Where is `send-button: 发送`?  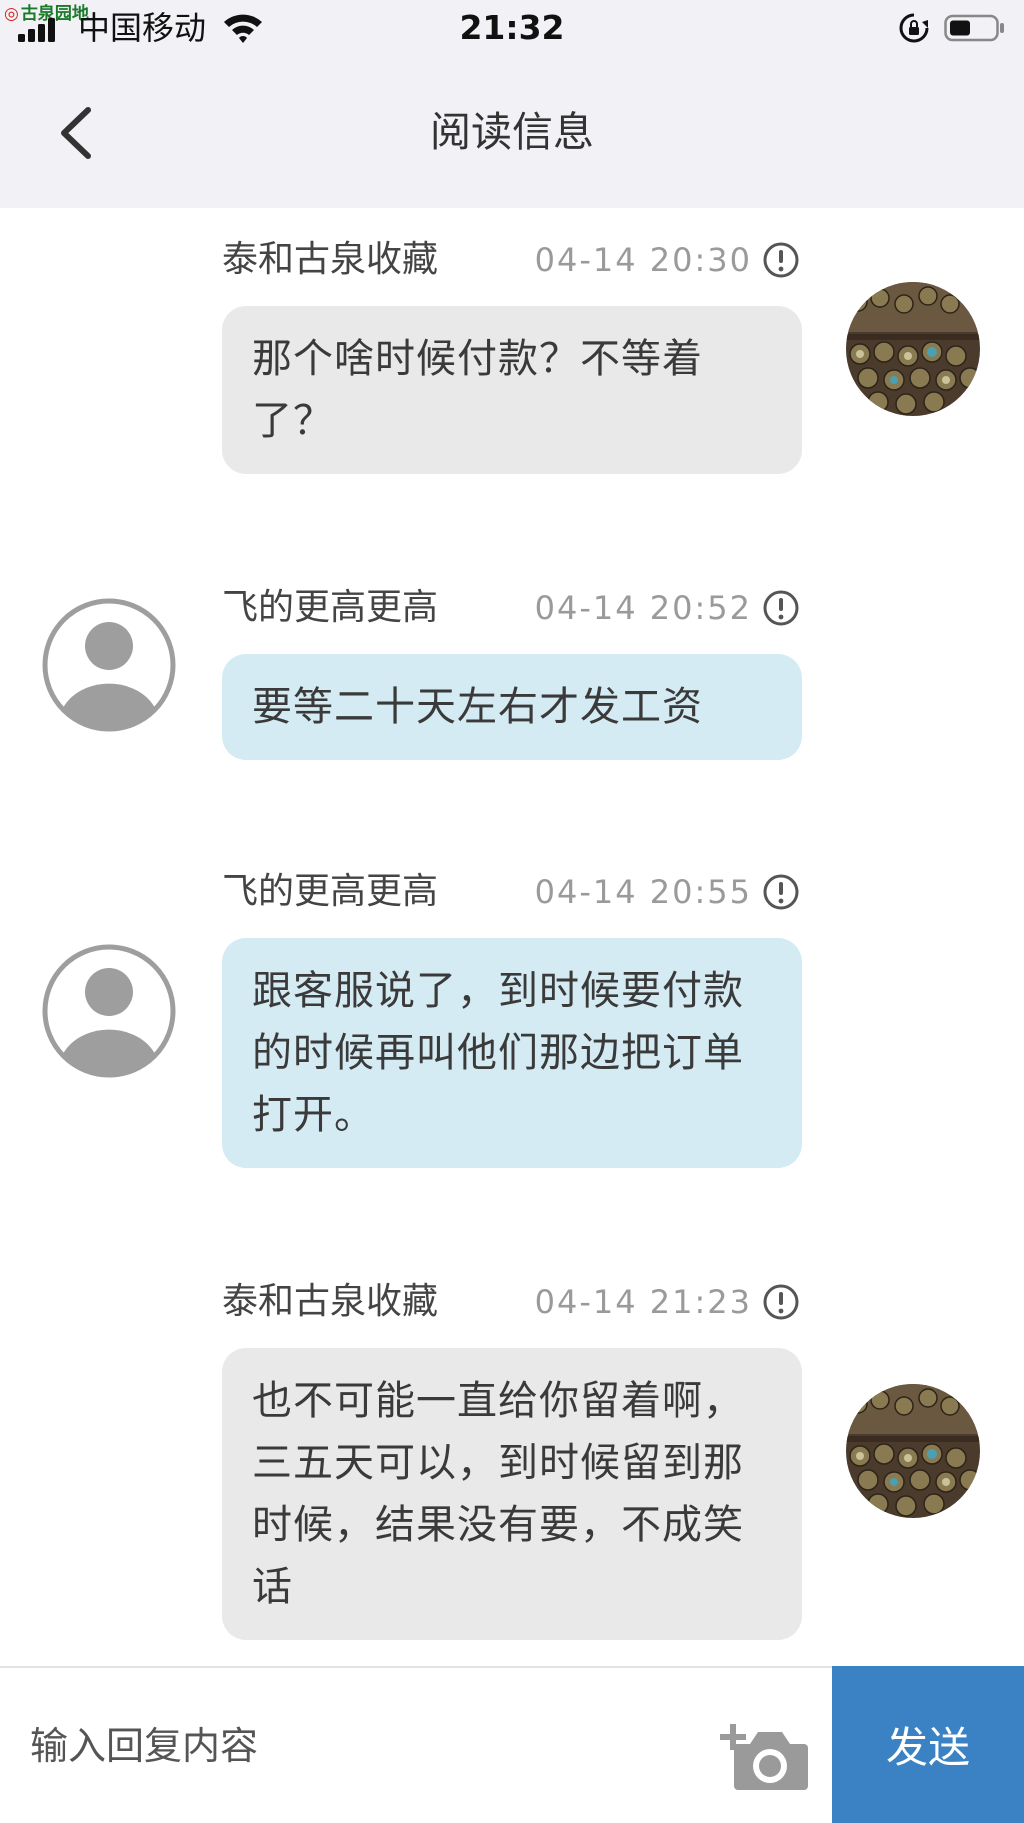 send-button: 发送 is located at coordinates (928, 1744).